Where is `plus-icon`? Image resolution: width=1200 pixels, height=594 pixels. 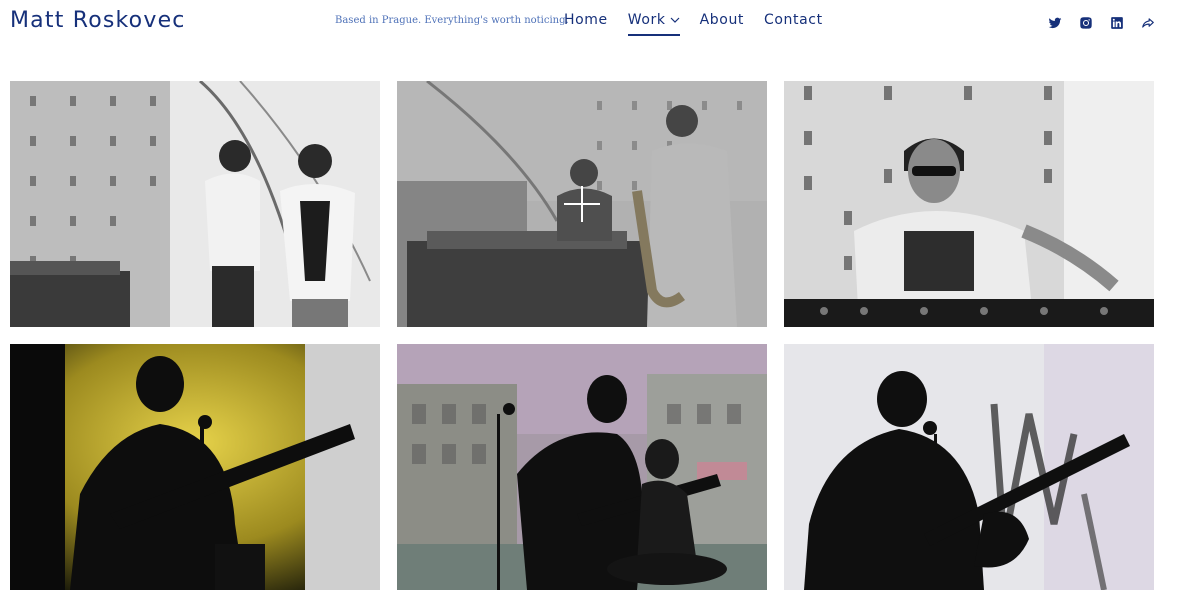
plus-icon is located at coordinates (582, 204).